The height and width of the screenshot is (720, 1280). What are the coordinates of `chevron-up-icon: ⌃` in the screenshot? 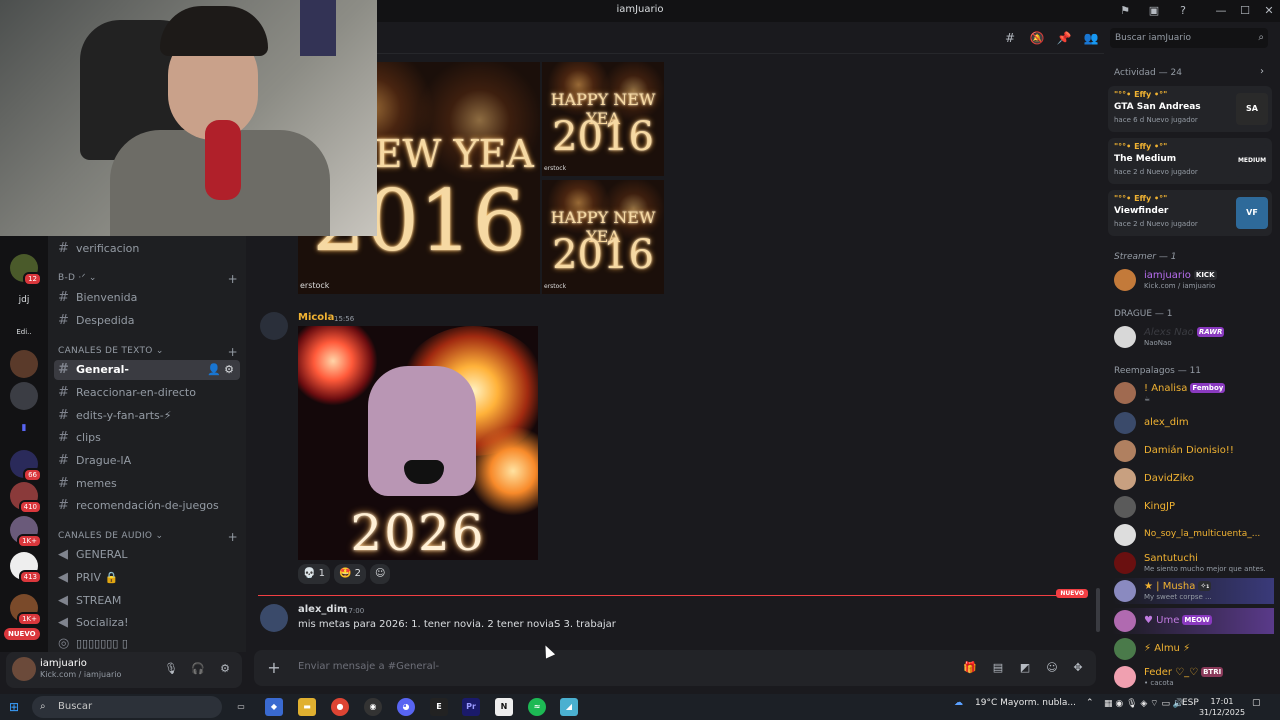 It's located at (1090, 703).